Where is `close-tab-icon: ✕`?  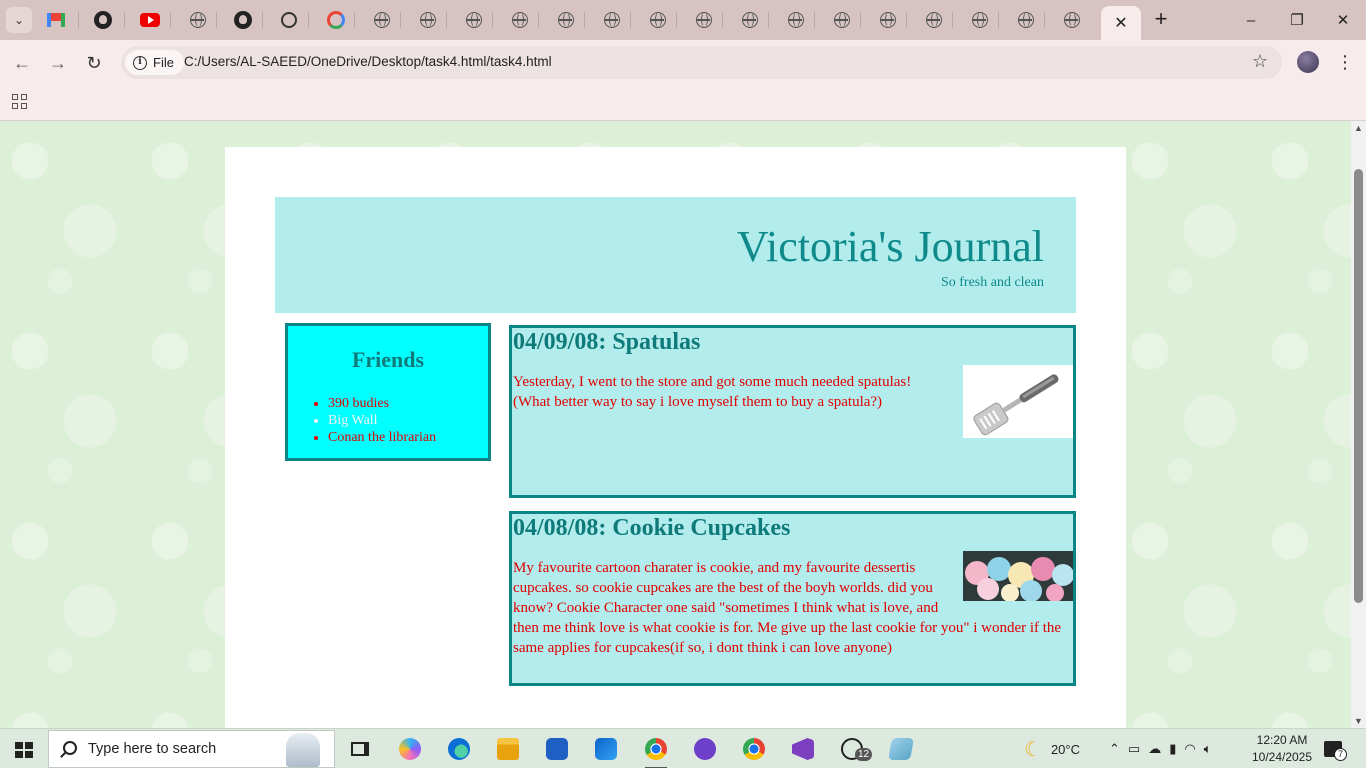 close-tab-icon: ✕ is located at coordinates (1120, 23).